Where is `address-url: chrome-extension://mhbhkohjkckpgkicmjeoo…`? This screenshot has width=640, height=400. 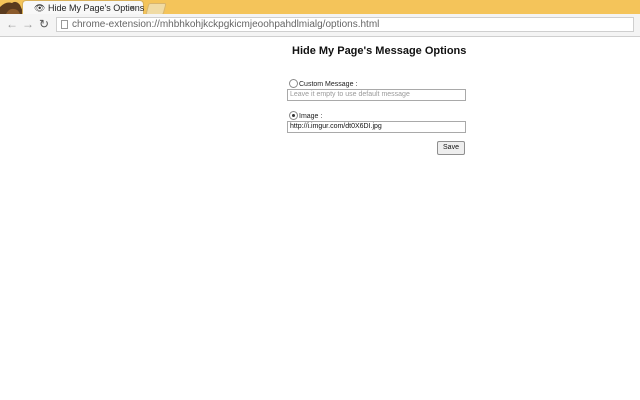
address-url: chrome-extension://mhbhkohjkckpgkicmjeoo… is located at coordinates (226, 24).